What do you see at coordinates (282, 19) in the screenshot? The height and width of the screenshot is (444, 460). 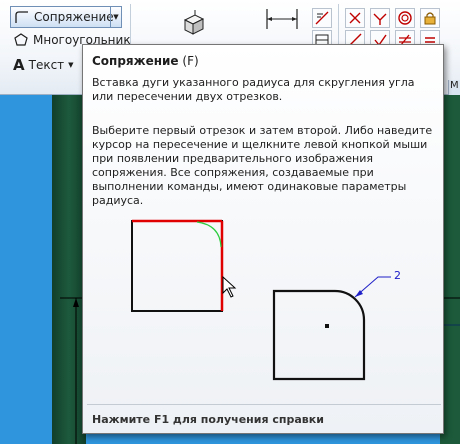 I see `linear-dimension-icon` at bounding box center [282, 19].